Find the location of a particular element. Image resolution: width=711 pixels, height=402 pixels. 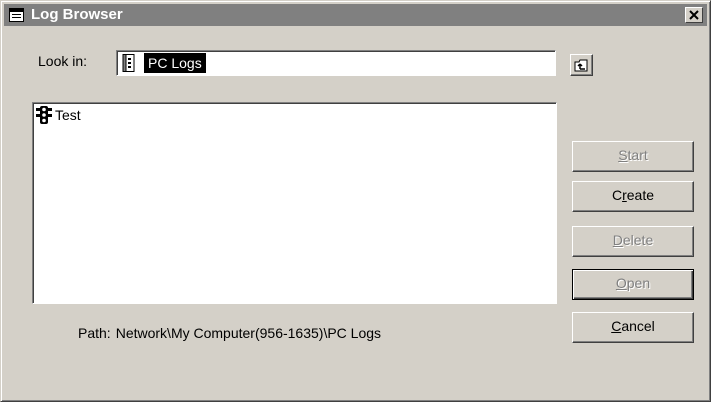

create-button: Create is located at coordinates (633, 196).